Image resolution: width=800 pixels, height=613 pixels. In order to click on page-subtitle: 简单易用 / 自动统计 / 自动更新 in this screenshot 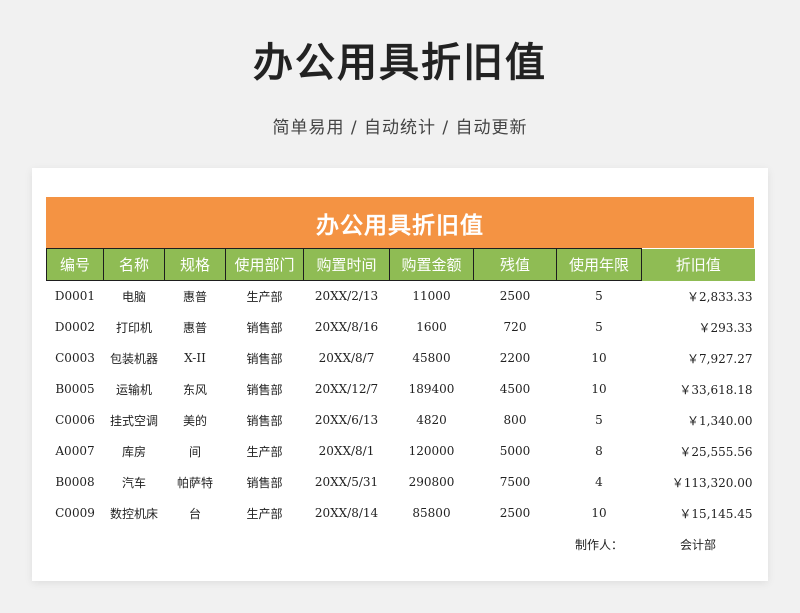, I will do `click(400, 128)`.